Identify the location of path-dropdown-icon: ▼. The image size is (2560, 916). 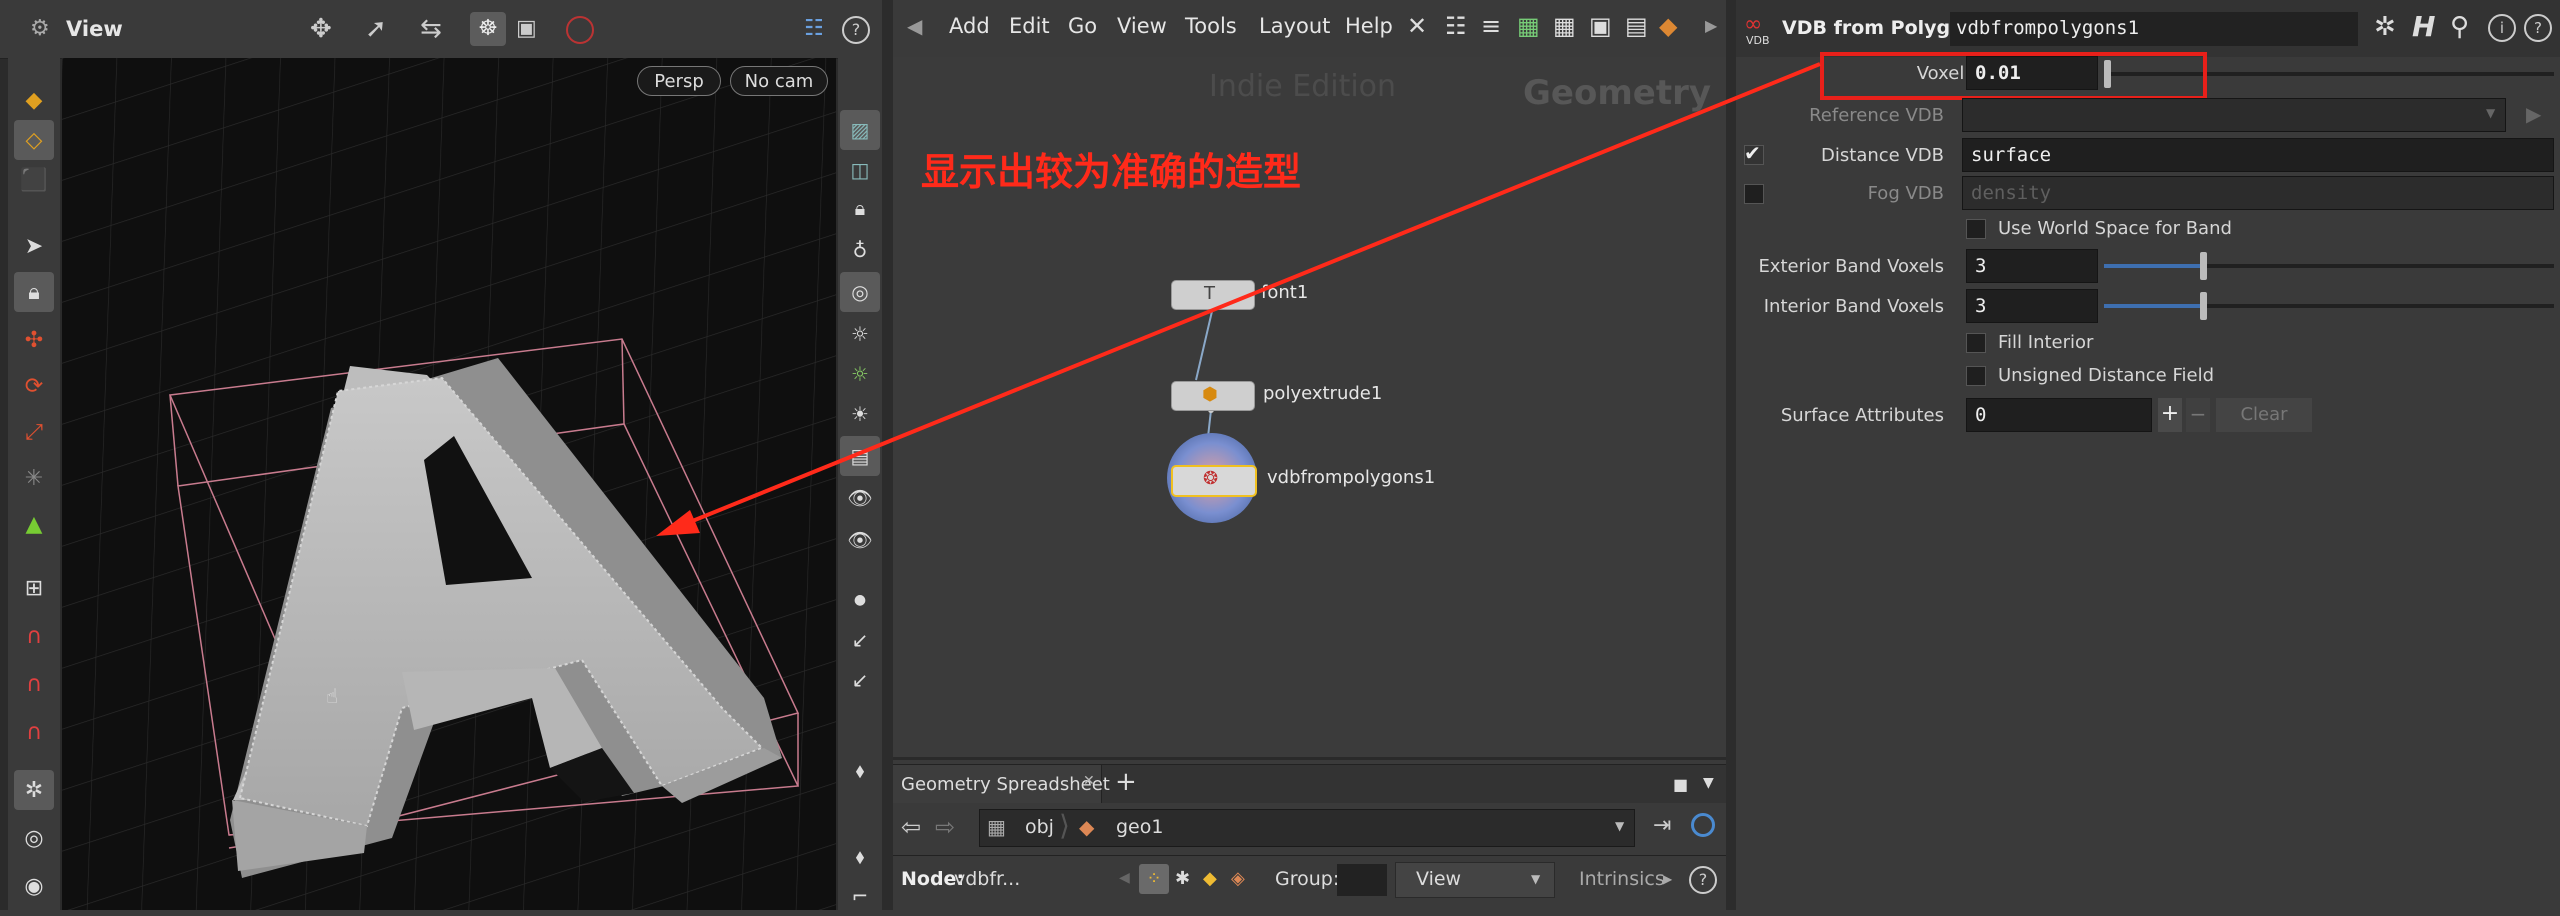
(1619, 826).